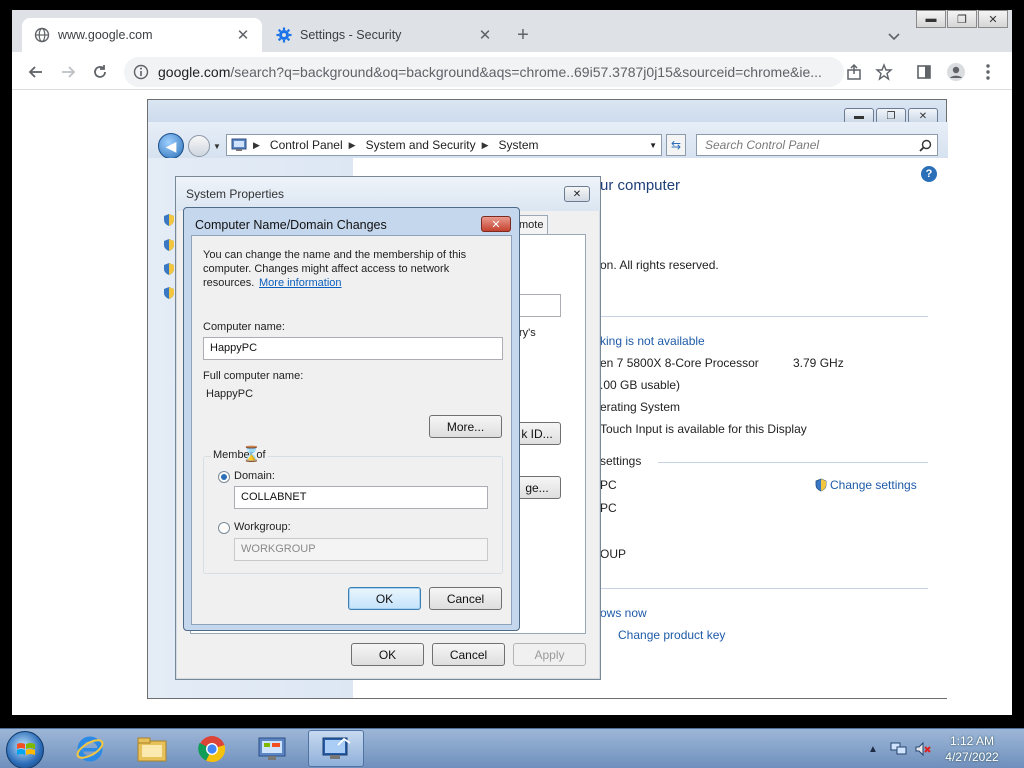 The height and width of the screenshot is (768, 1024). What do you see at coordinates (988, 72) in the screenshot?
I see `kebab-menu-icon` at bounding box center [988, 72].